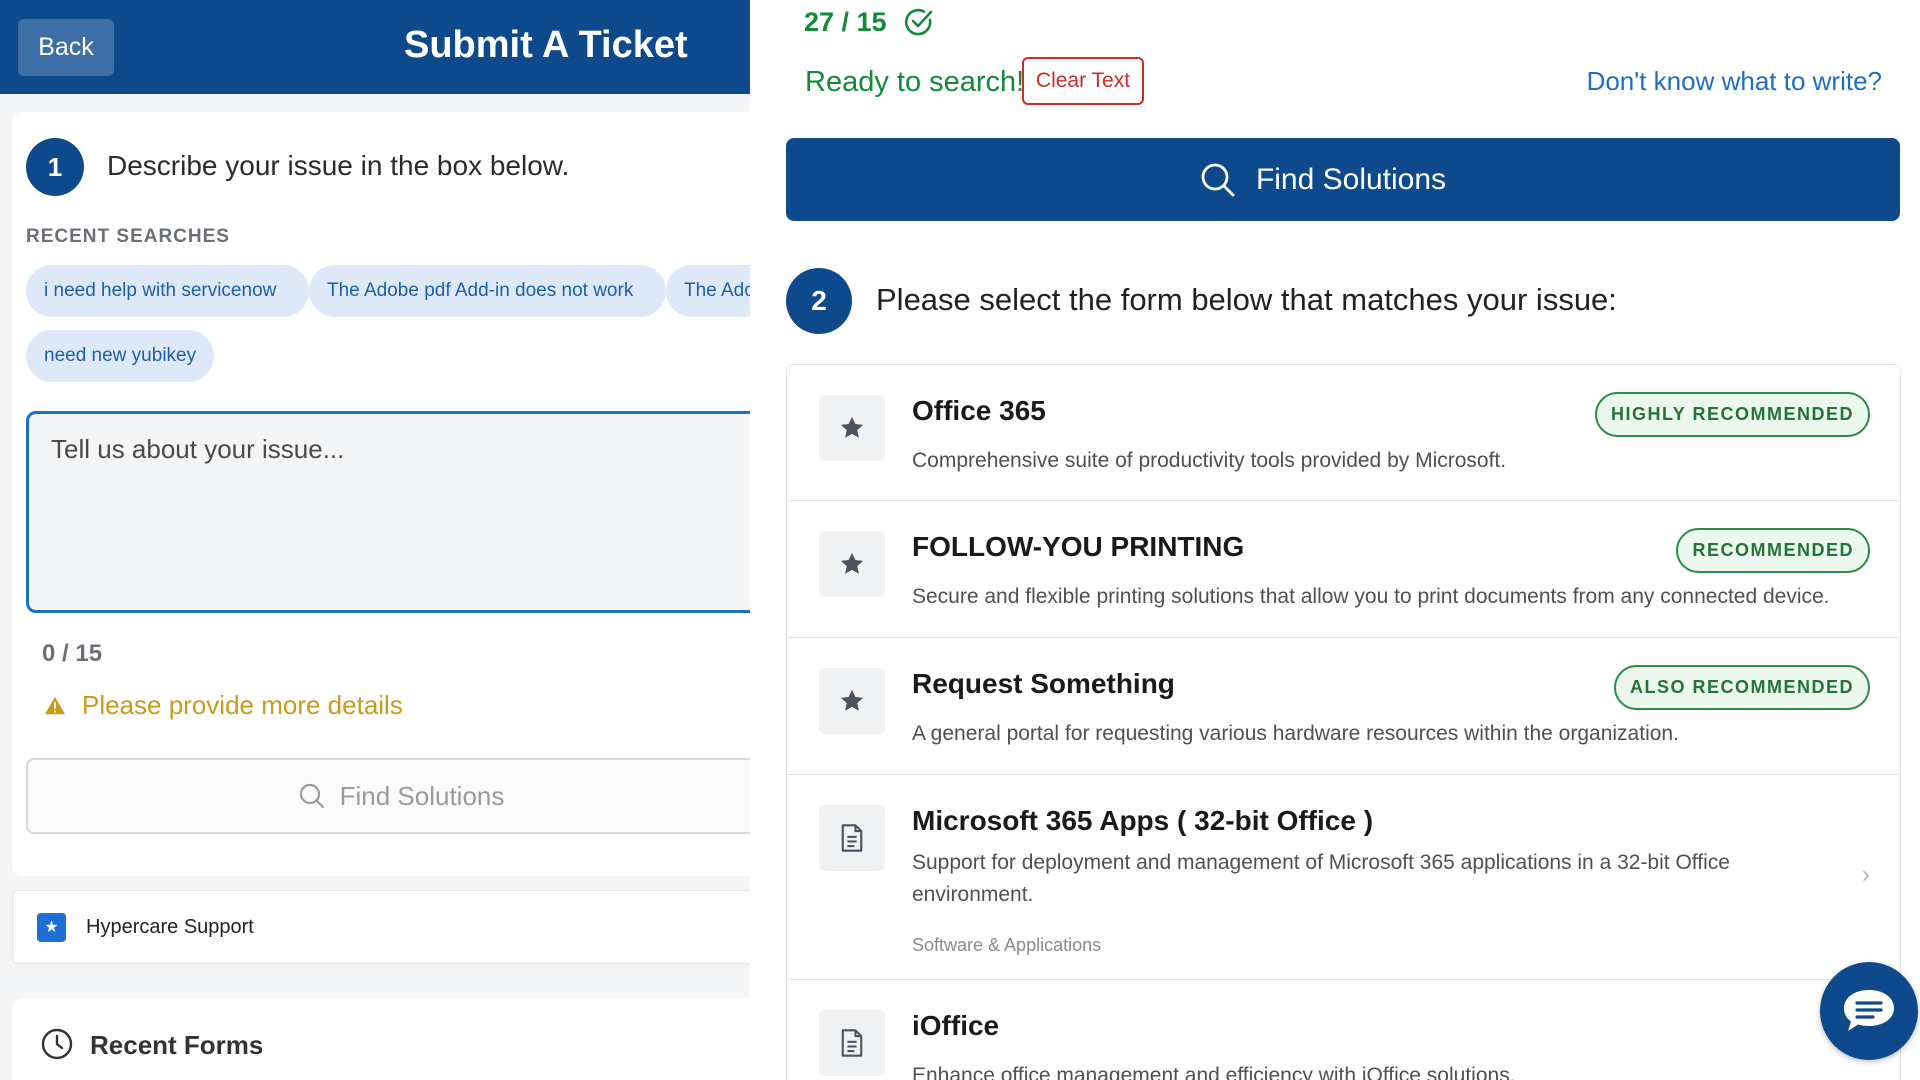 This screenshot has width=1920, height=1080. What do you see at coordinates (1773, 550) in the screenshot?
I see `recommendation-badge: RECOMMENDED` at bounding box center [1773, 550].